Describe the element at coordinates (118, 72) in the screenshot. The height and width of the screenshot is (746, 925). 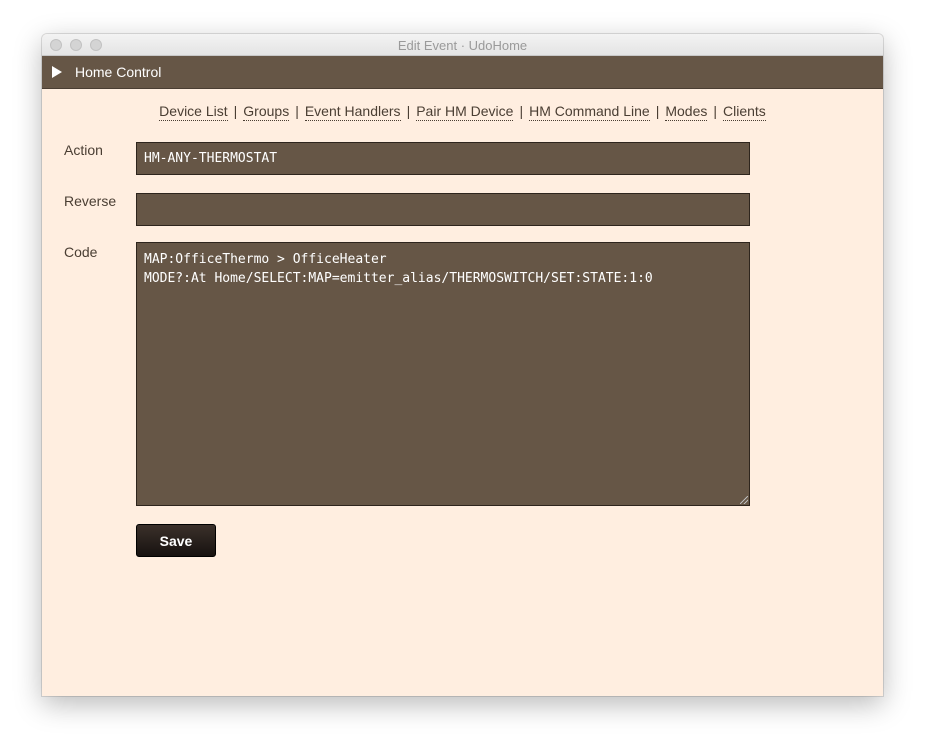
I see `header-title: Home Control` at that location.